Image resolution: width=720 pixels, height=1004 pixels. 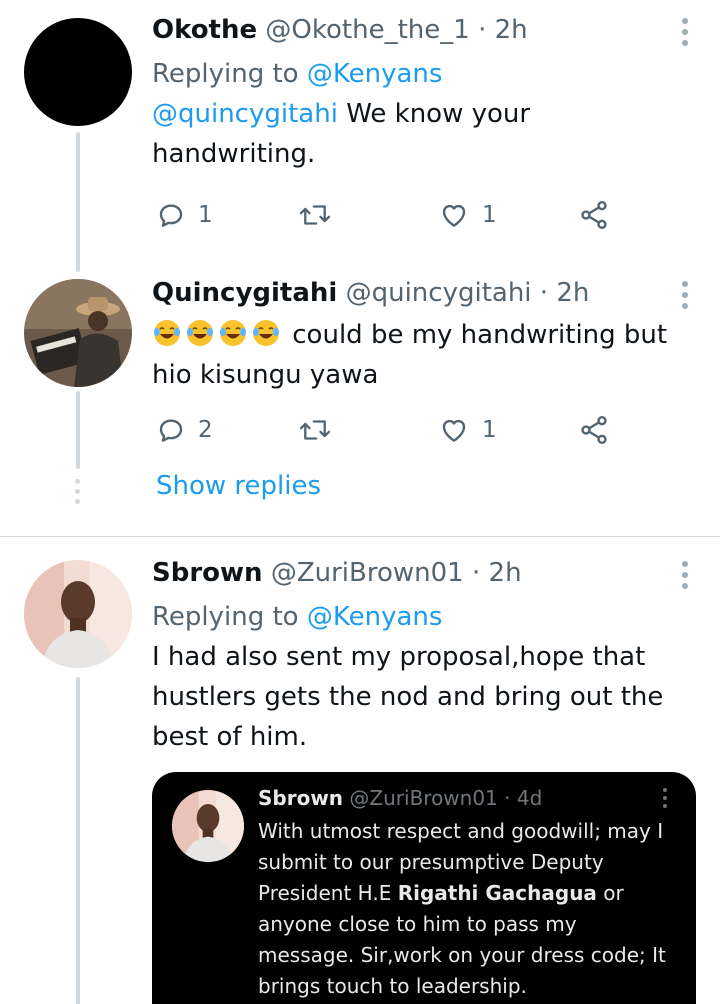 I want to click on tweet-actions: 1 1, so click(x=387, y=215).